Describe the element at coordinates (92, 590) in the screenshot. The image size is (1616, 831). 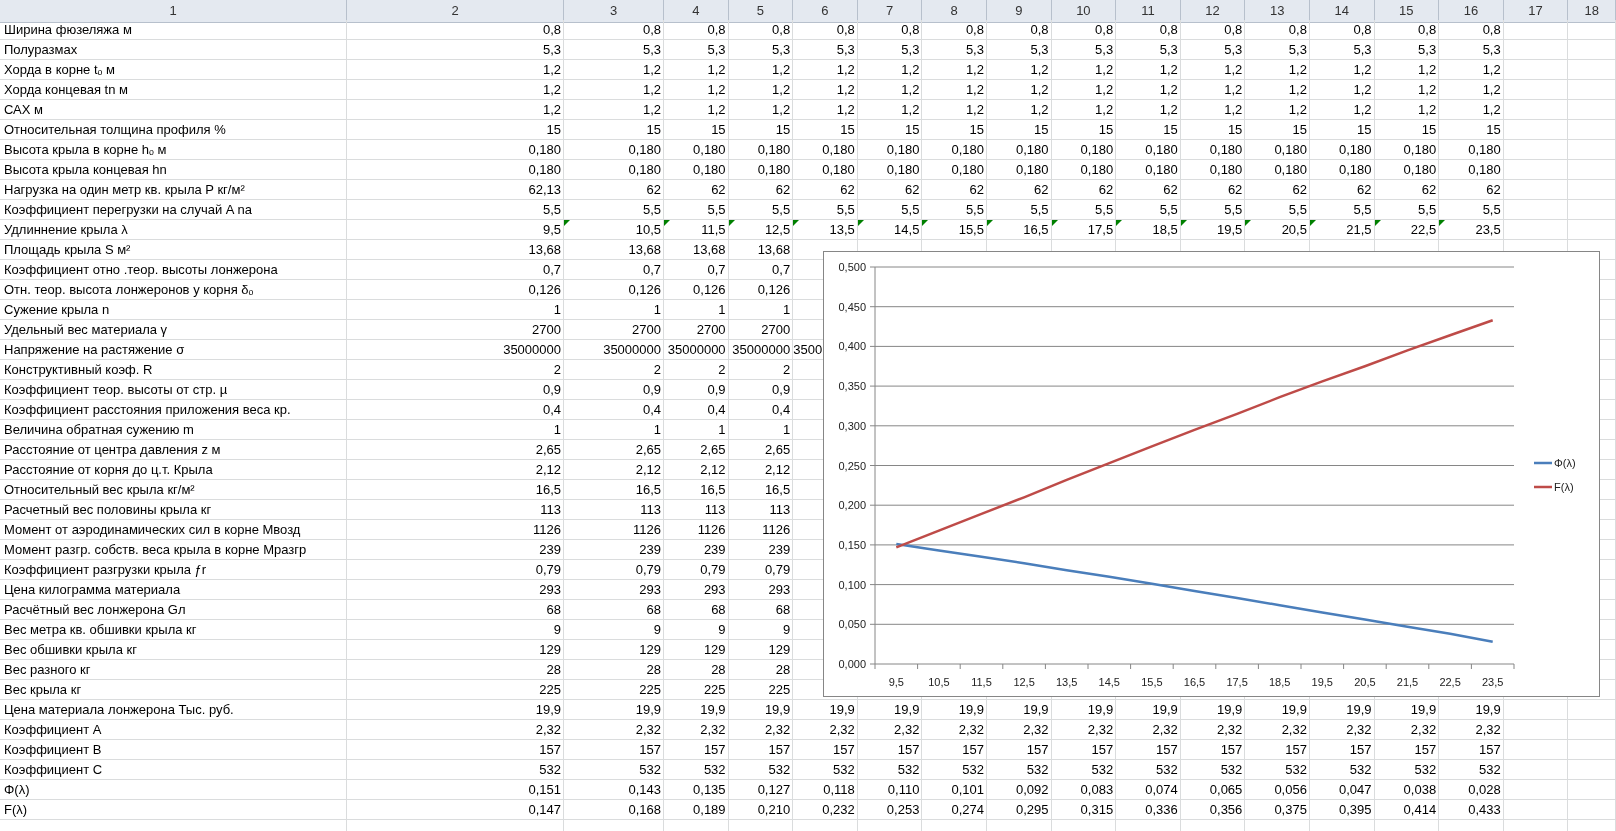
I see `table-cell-text: Цена килограмма материала` at that location.